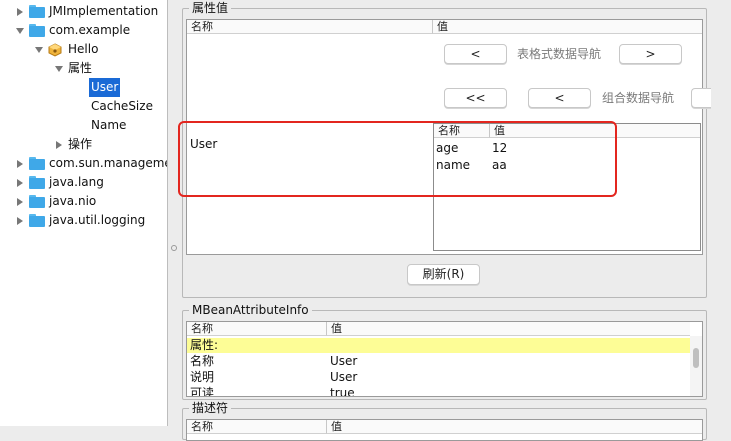  What do you see at coordinates (80, 68) in the screenshot?
I see `tree-node-label: 属性` at bounding box center [80, 68].